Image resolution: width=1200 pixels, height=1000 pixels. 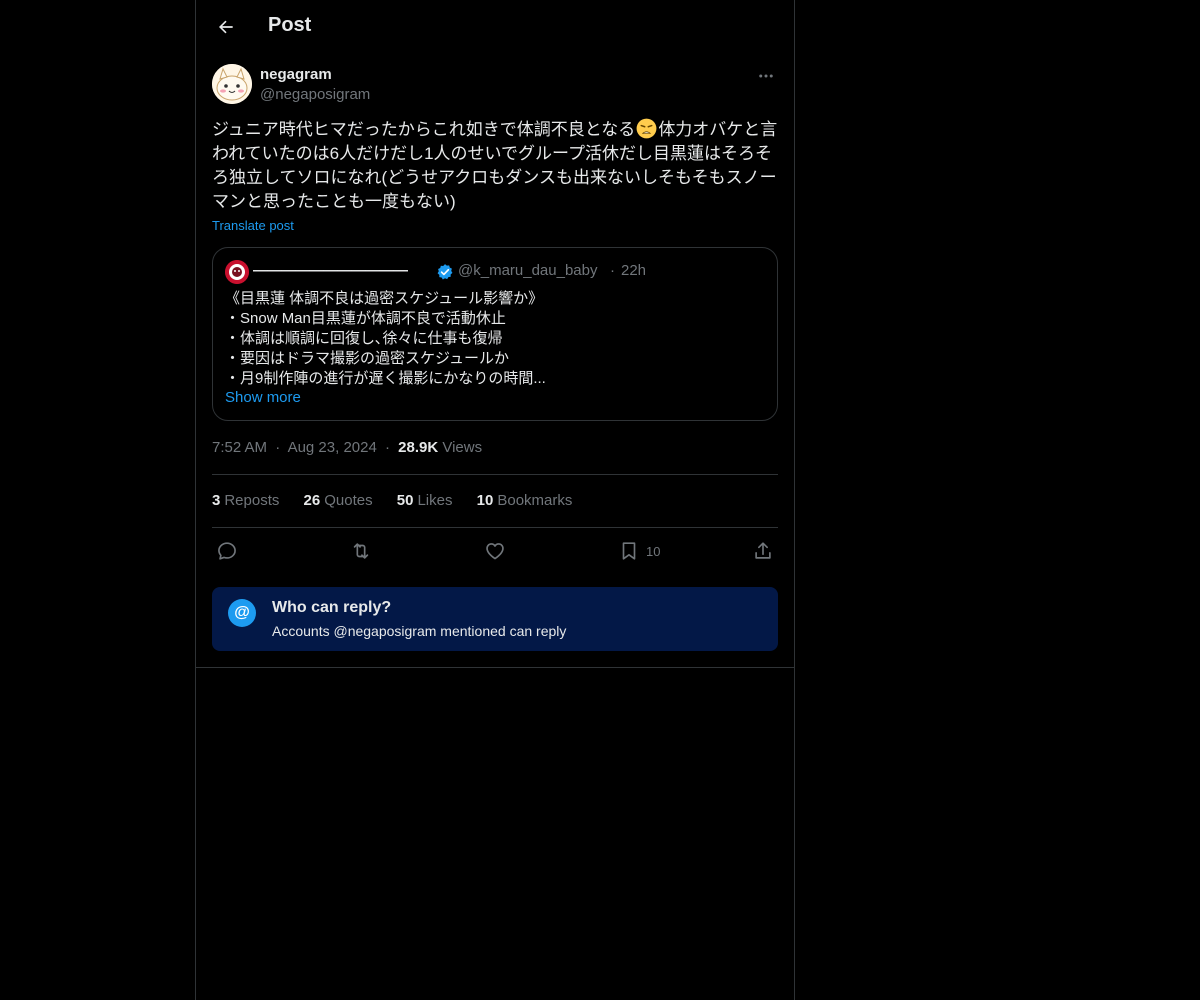 I want to click on quote-line: ・体調は順調に回復し､徐々に仕事も復帰, so click(x=364, y=338).